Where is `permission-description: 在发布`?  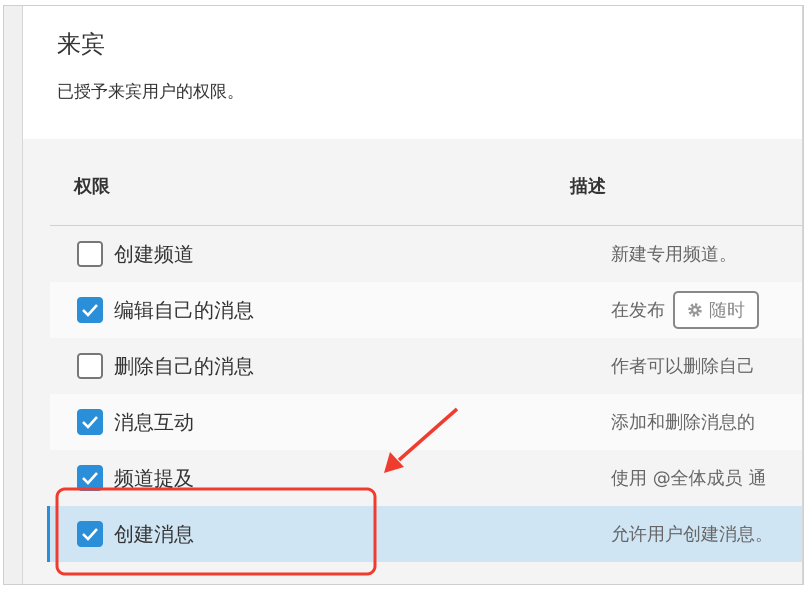 permission-description: 在发布 is located at coordinates (638, 310).